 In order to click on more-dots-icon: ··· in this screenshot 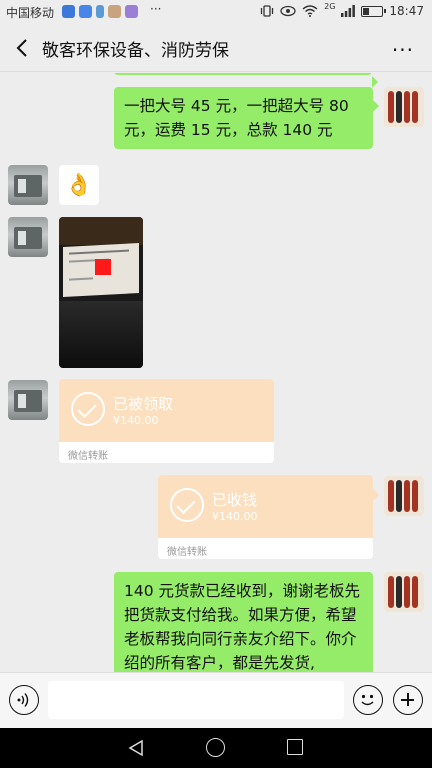, I will do `click(403, 50)`.